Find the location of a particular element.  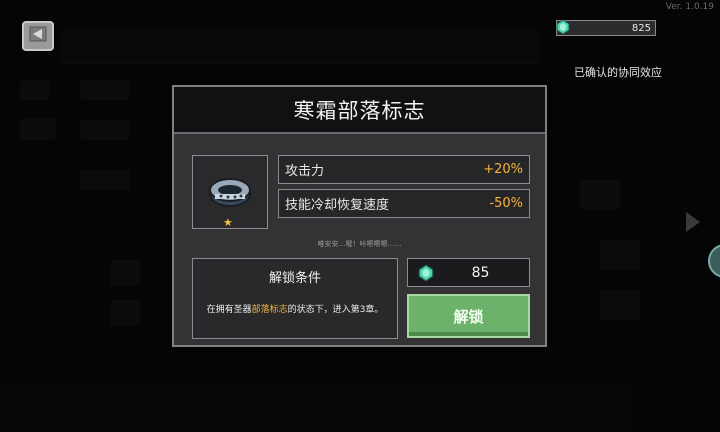

version-label: Ver. 1.0.19 is located at coordinates (689, 7).